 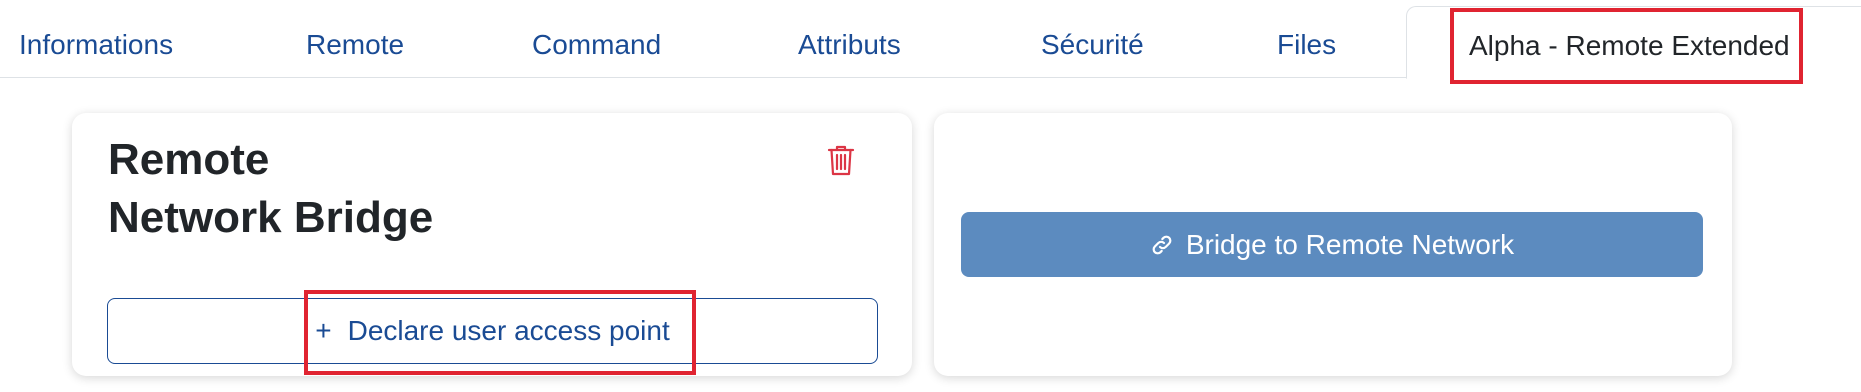 I want to click on delete-button, so click(x=841, y=160).